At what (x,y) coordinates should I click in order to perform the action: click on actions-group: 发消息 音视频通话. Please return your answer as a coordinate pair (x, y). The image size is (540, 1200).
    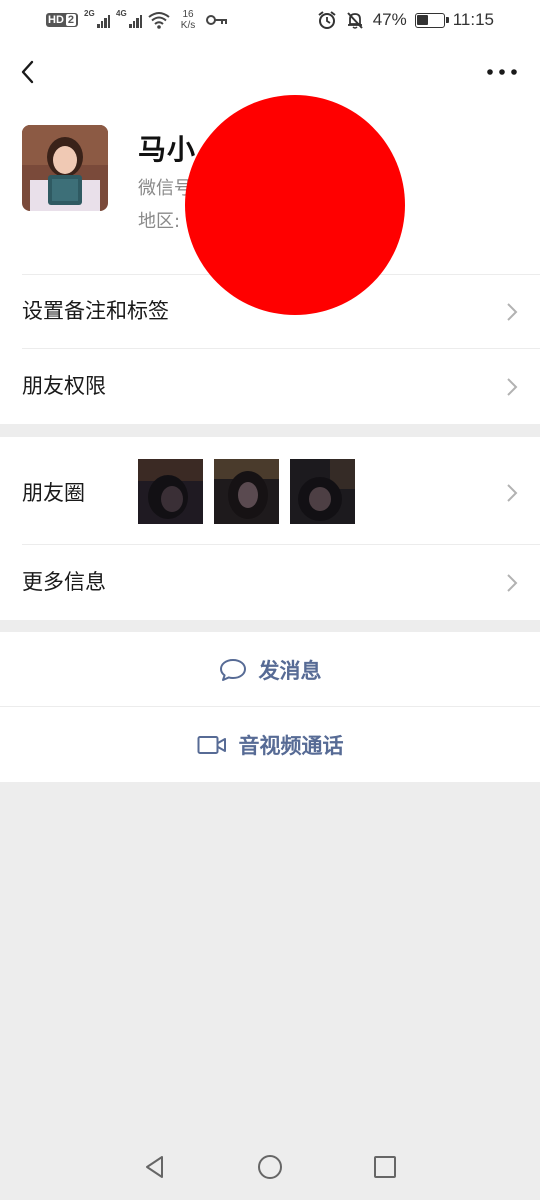
    Looking at the image, I should click on (270, 707).